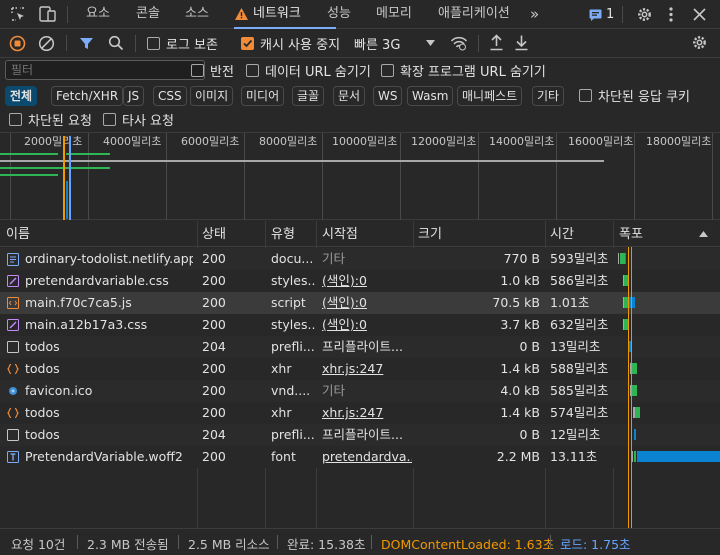  What do you see at coordinates (459, 43) in the screenshot?
I see `network-conditions-wifi-icon` at bounding box center [459, 43].